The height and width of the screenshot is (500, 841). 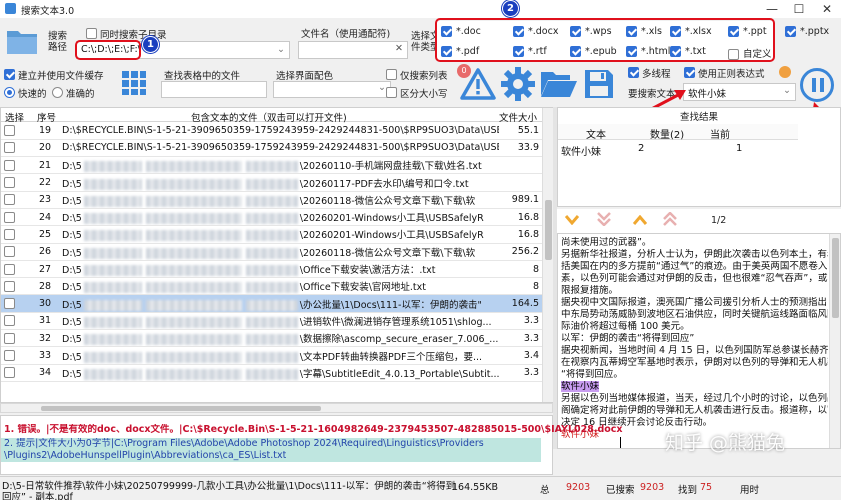 What do you see at coordinates (271, 200) in the screenshot?
I see `table-row: 23 D:\5 \20260118-微信公众号文章下载\下载\软 989.1` at bounding box center [271, 200].